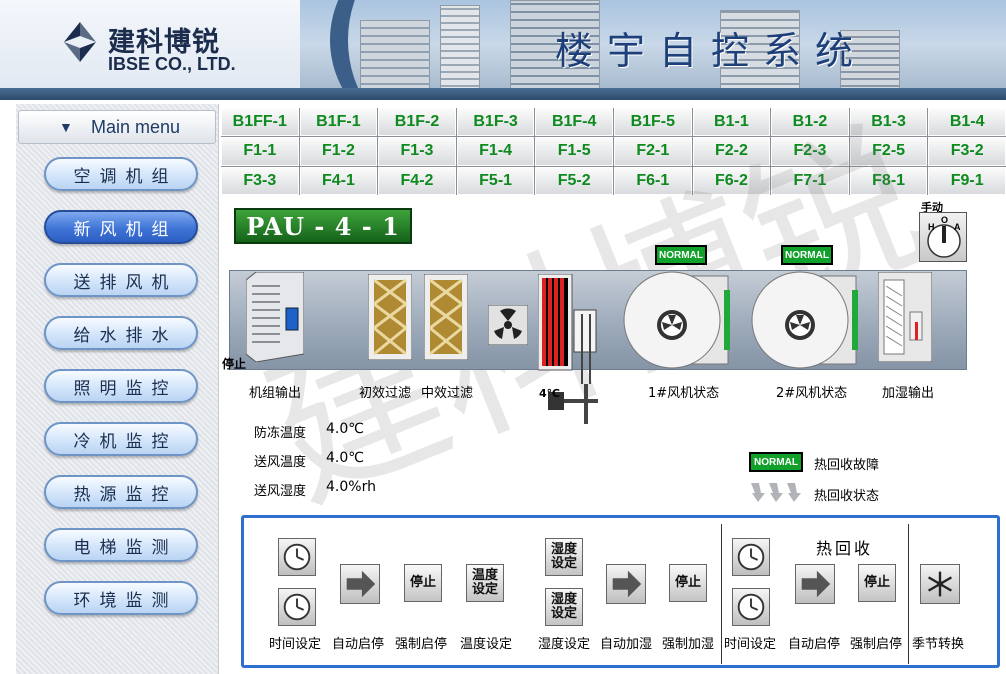 The image size is (1006, 674). Describe the element at coordinates (417, 122) in the screenshot. I see `floor-button: B1F-2` at that location.